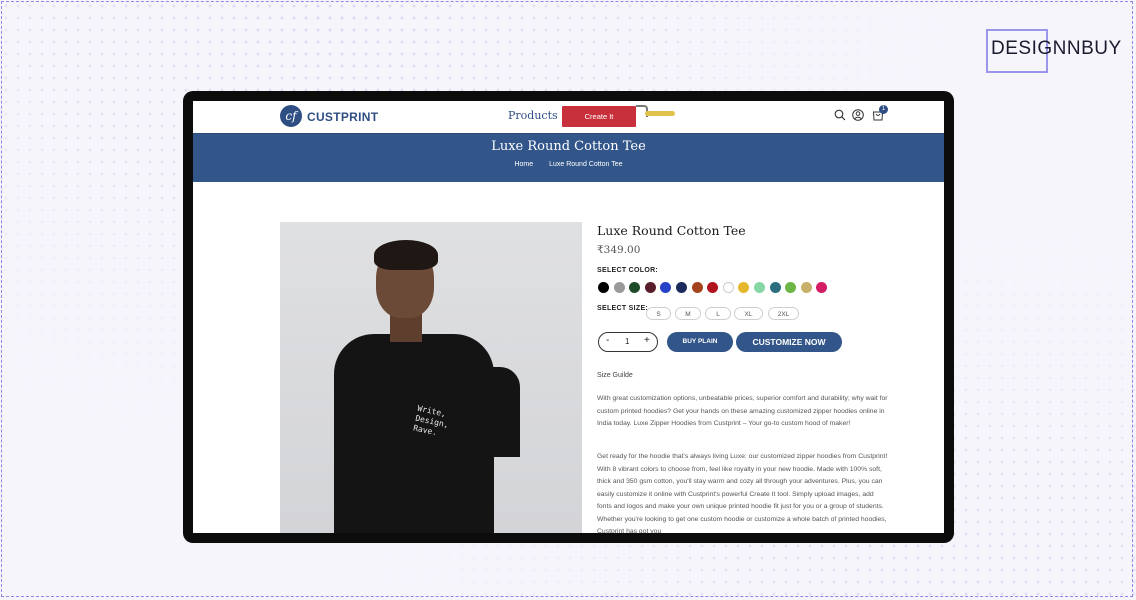 Image resolution: width=1136 pixels, height=600 pixels. What do you see at coordinates (406, 255) in the screenshot?
I see `model-hair` at bounding box center [406, 255].